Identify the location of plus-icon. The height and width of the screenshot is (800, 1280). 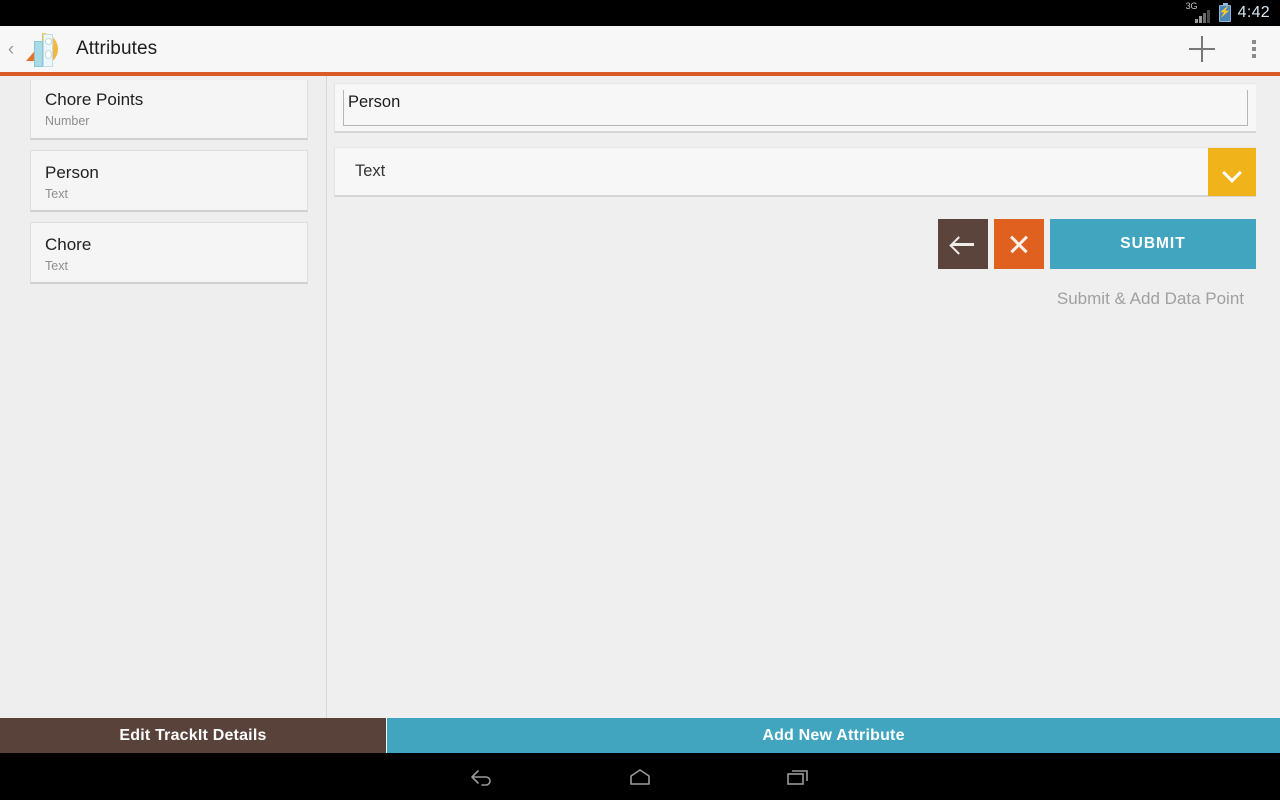
(1202, 49).